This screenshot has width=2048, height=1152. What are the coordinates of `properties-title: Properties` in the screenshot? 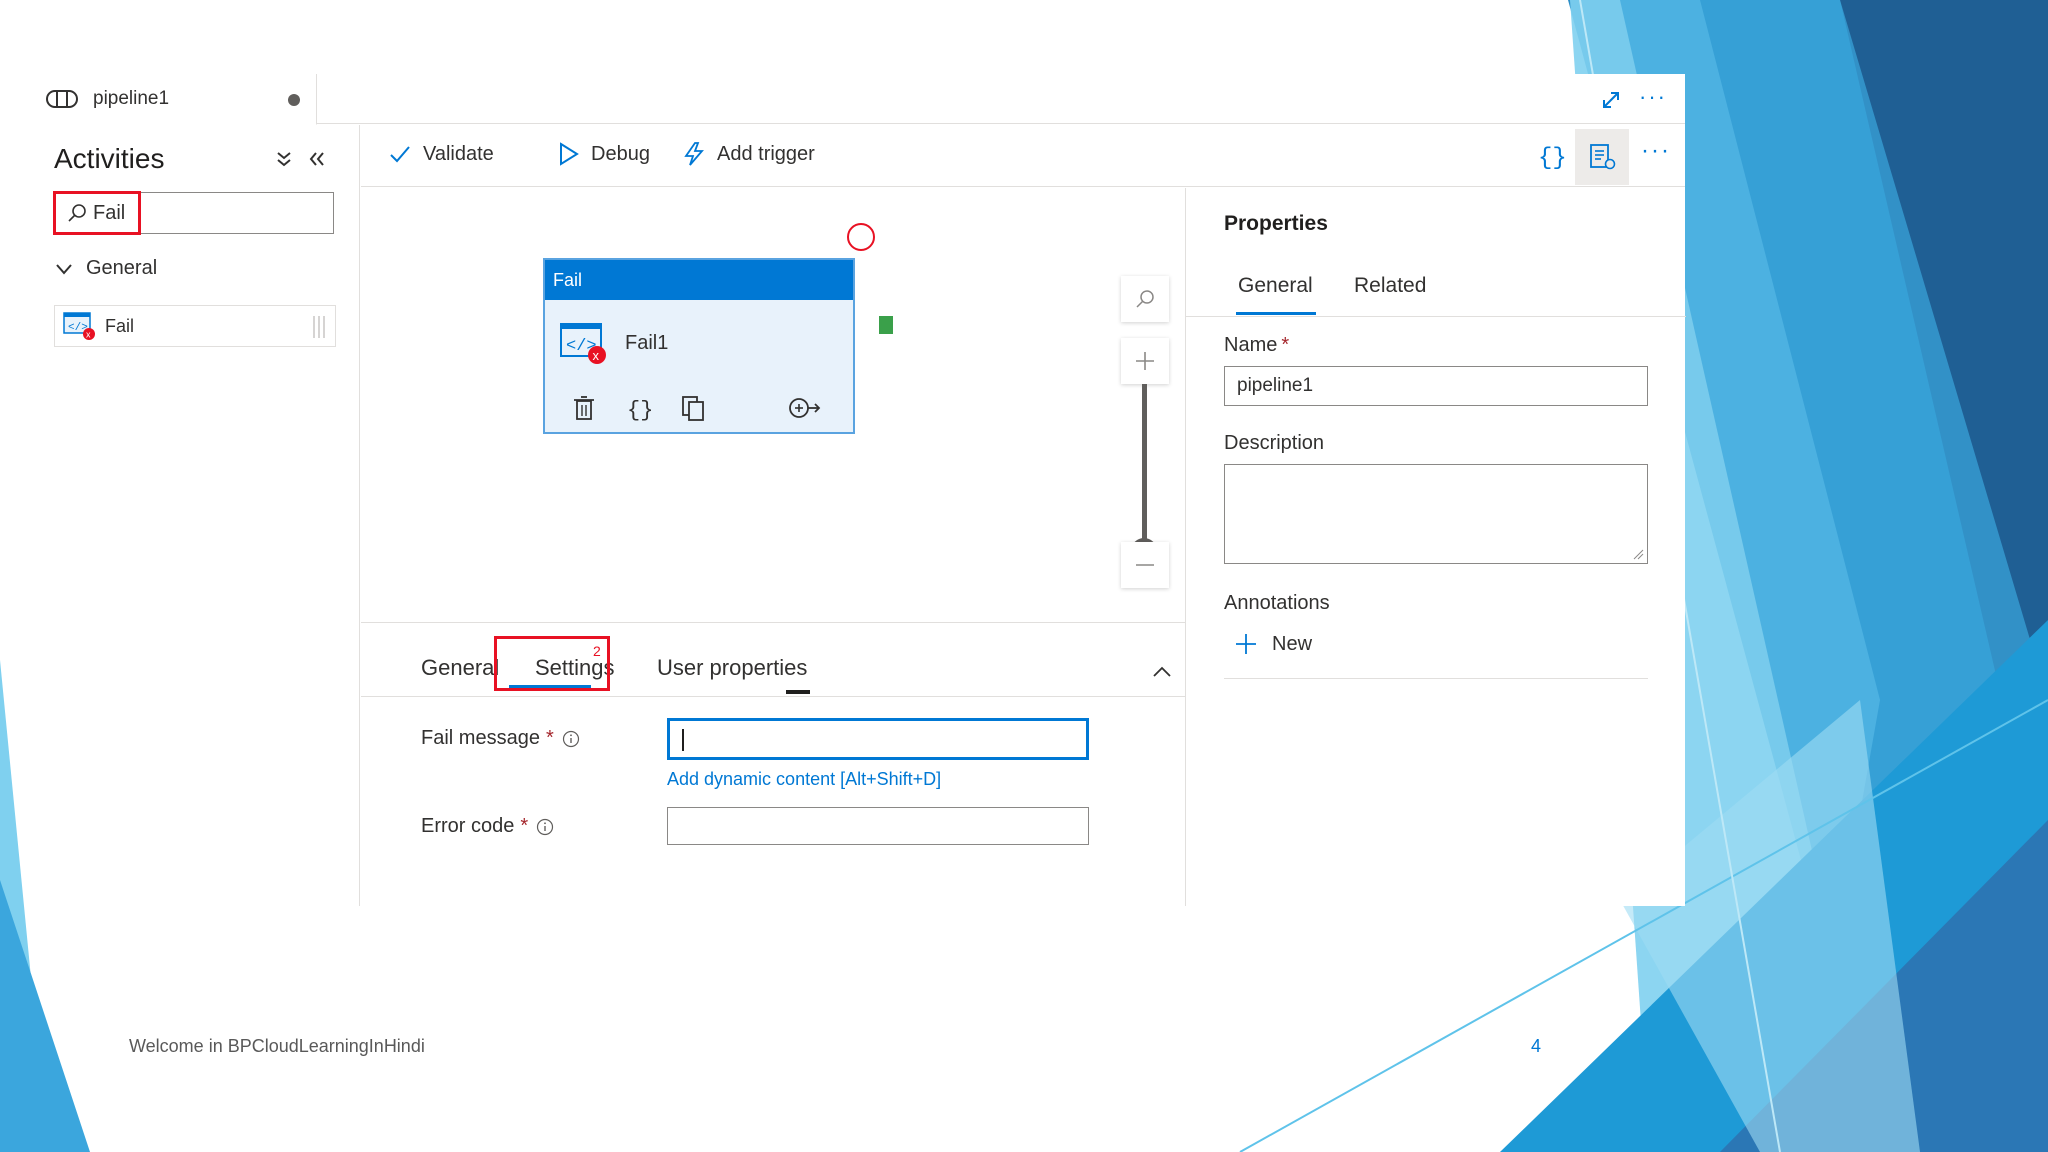 It's located at (1276, 223).